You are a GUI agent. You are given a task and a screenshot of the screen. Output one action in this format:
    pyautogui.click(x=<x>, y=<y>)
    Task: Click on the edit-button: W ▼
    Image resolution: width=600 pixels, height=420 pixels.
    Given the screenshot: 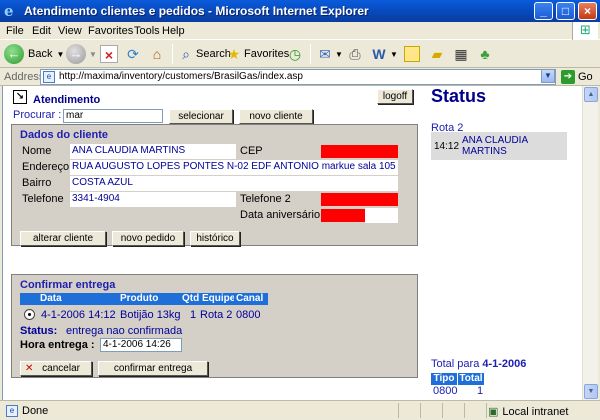 What is the action you would take?
    pyautogui.click(x=384, y=54)
    